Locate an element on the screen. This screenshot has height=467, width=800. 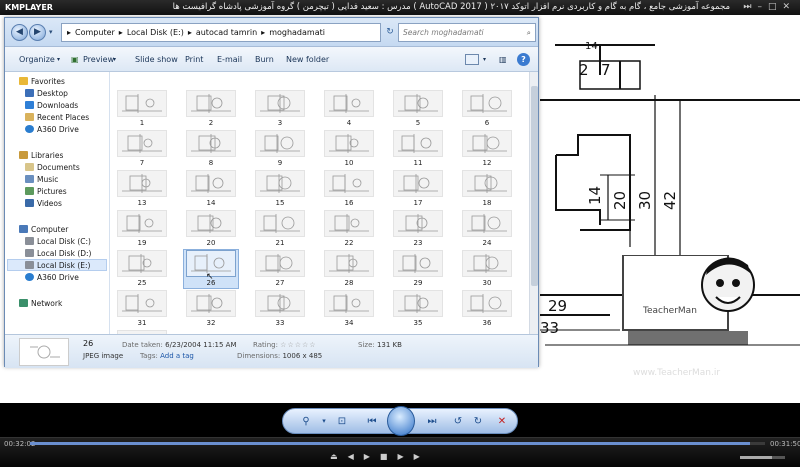
file-thumbnail: 2 is located at coordinates (211, 109).